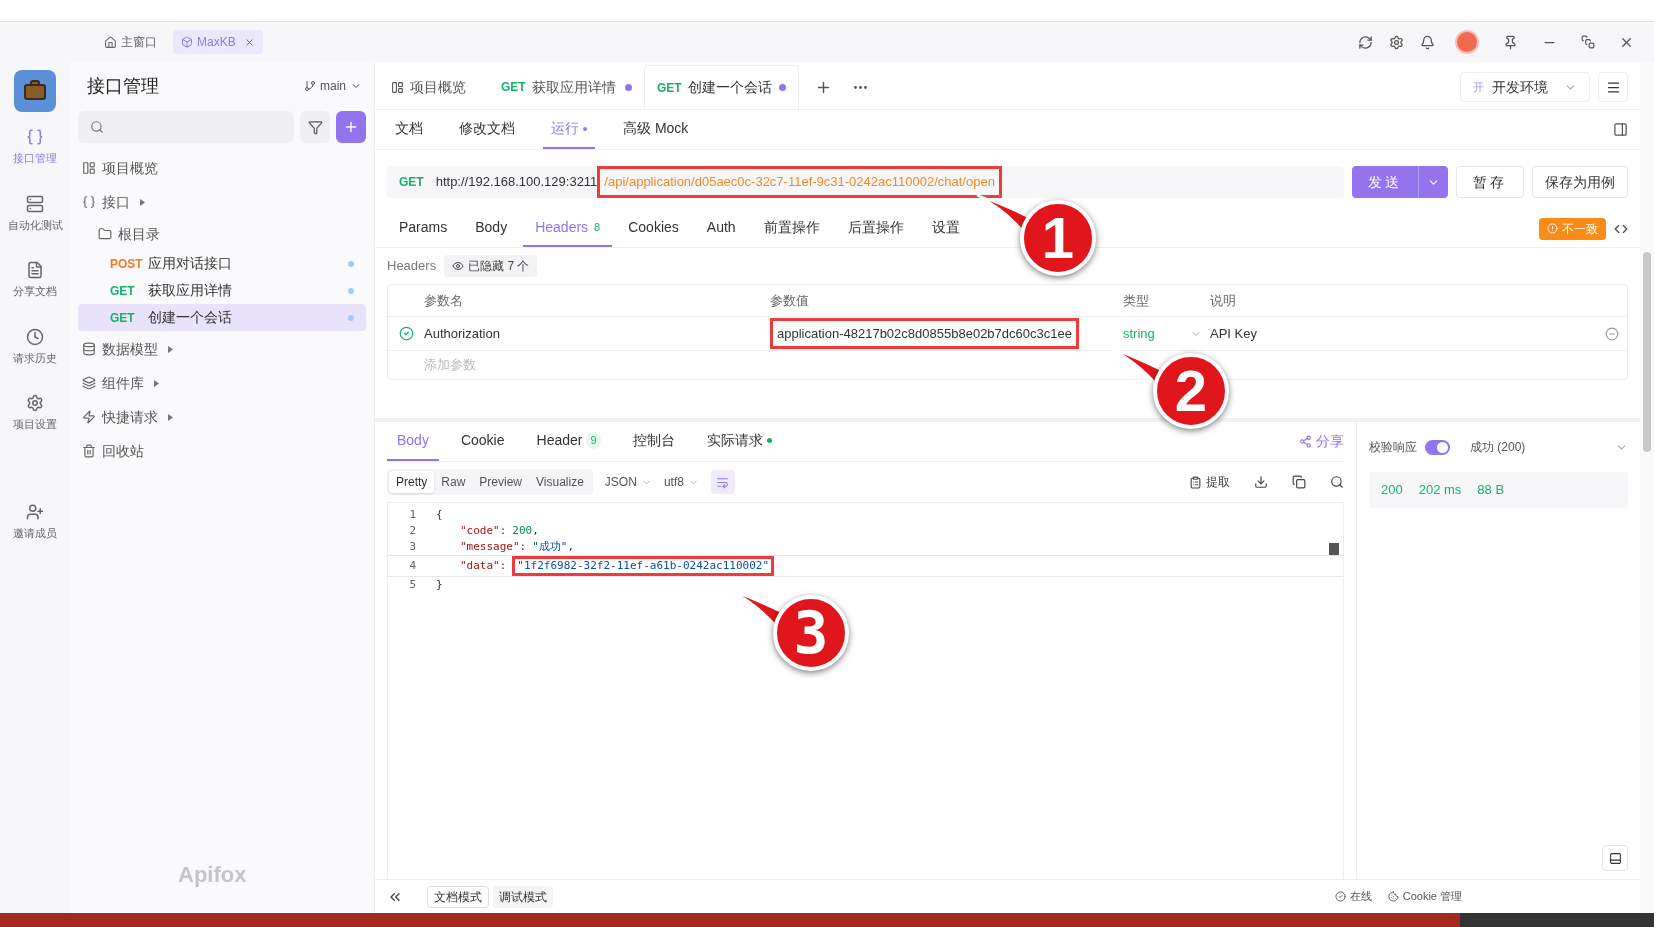 This screenshot has width=1654, height=927. What do you see at coordinates (110, 42) in the screenshot?
I see `home-icon` at bounding box center [110, 42].